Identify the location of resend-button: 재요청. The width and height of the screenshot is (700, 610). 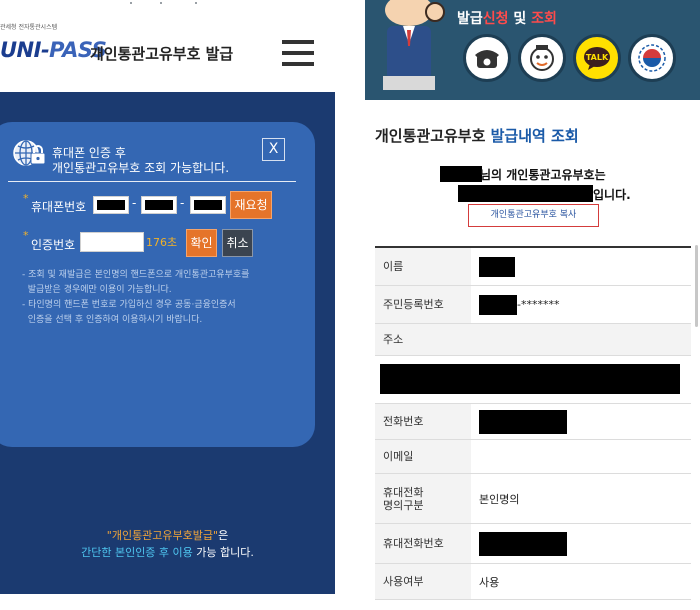
(251, 205).